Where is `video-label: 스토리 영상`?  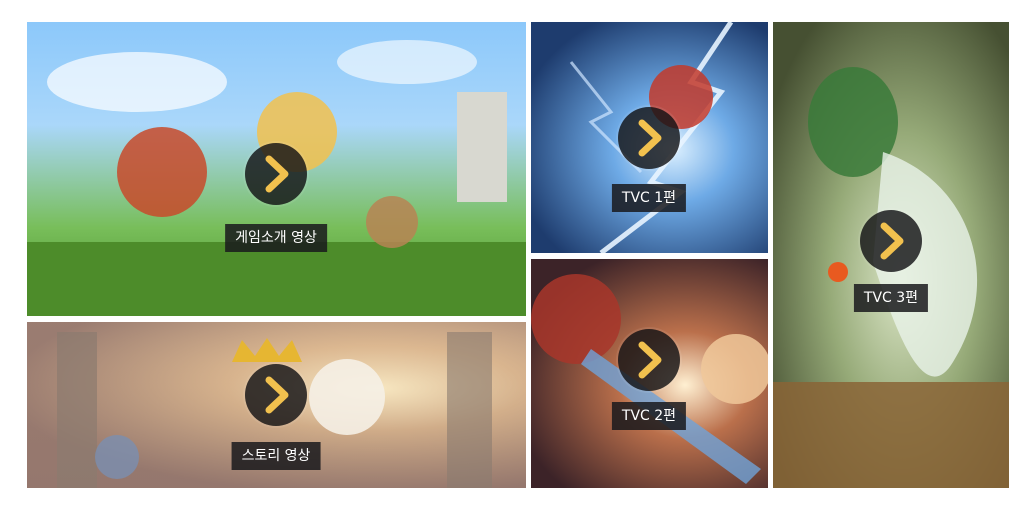
video-label: 스토리 영상 is located at coordinates (276, 456).